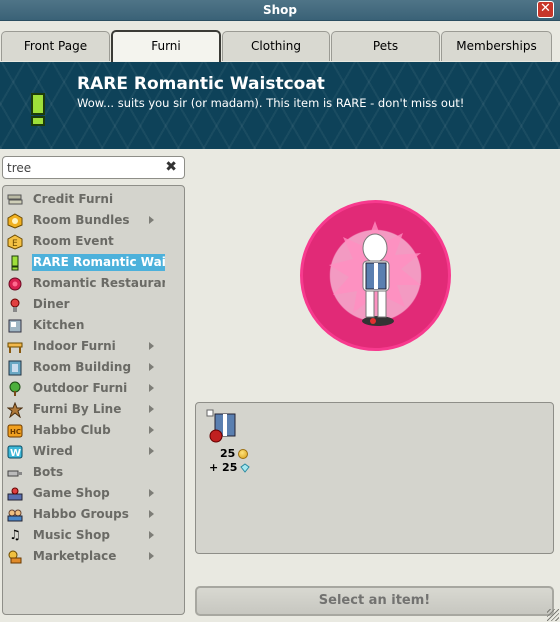 This screenshot has width=560, height=622. Describe the element at coordinates (201, 84) in the screenshot. I see `banner-title: RARE Romantic Waistcoat` at that location.